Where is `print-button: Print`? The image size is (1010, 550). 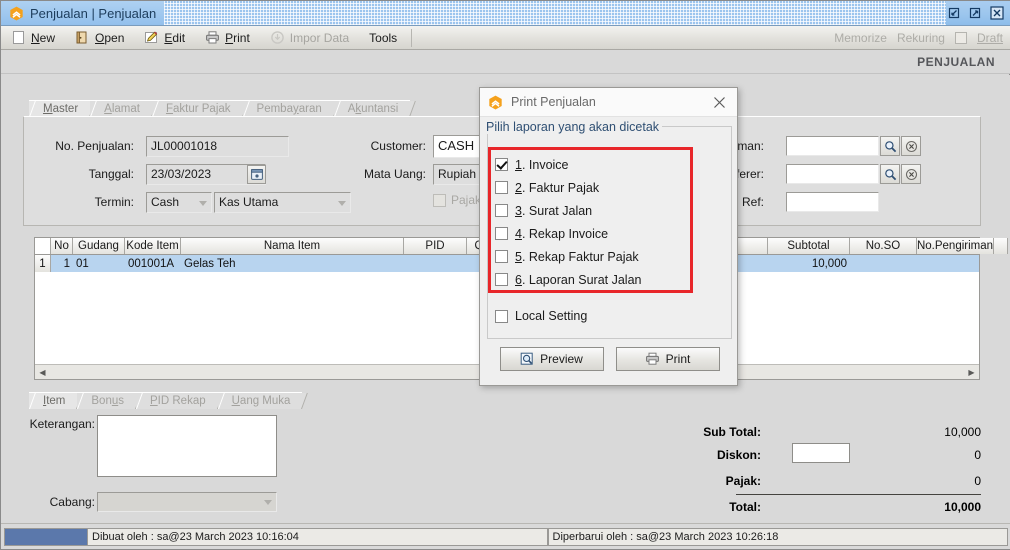
print-button: Print is located at coordinates (667, 359).